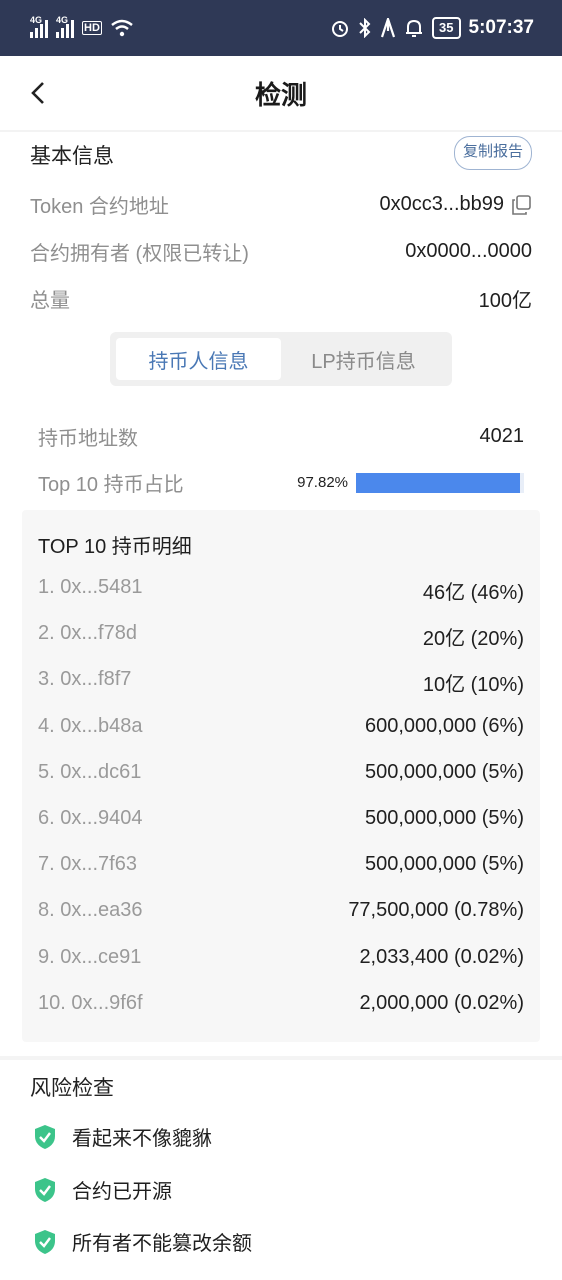  I want to click on owner-label: 合约拥有者 (权限已转让), so click(139, 254).